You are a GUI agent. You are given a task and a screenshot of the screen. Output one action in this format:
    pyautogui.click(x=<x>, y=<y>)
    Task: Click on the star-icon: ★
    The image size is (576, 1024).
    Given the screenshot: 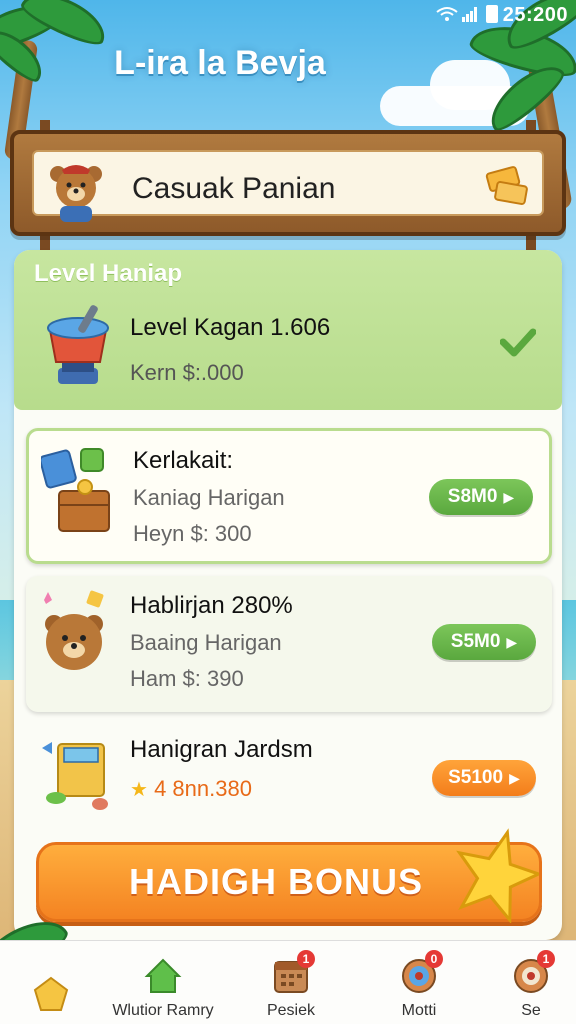 What is the action you would take?
    pyautogui.click(x=139, y=790)
    